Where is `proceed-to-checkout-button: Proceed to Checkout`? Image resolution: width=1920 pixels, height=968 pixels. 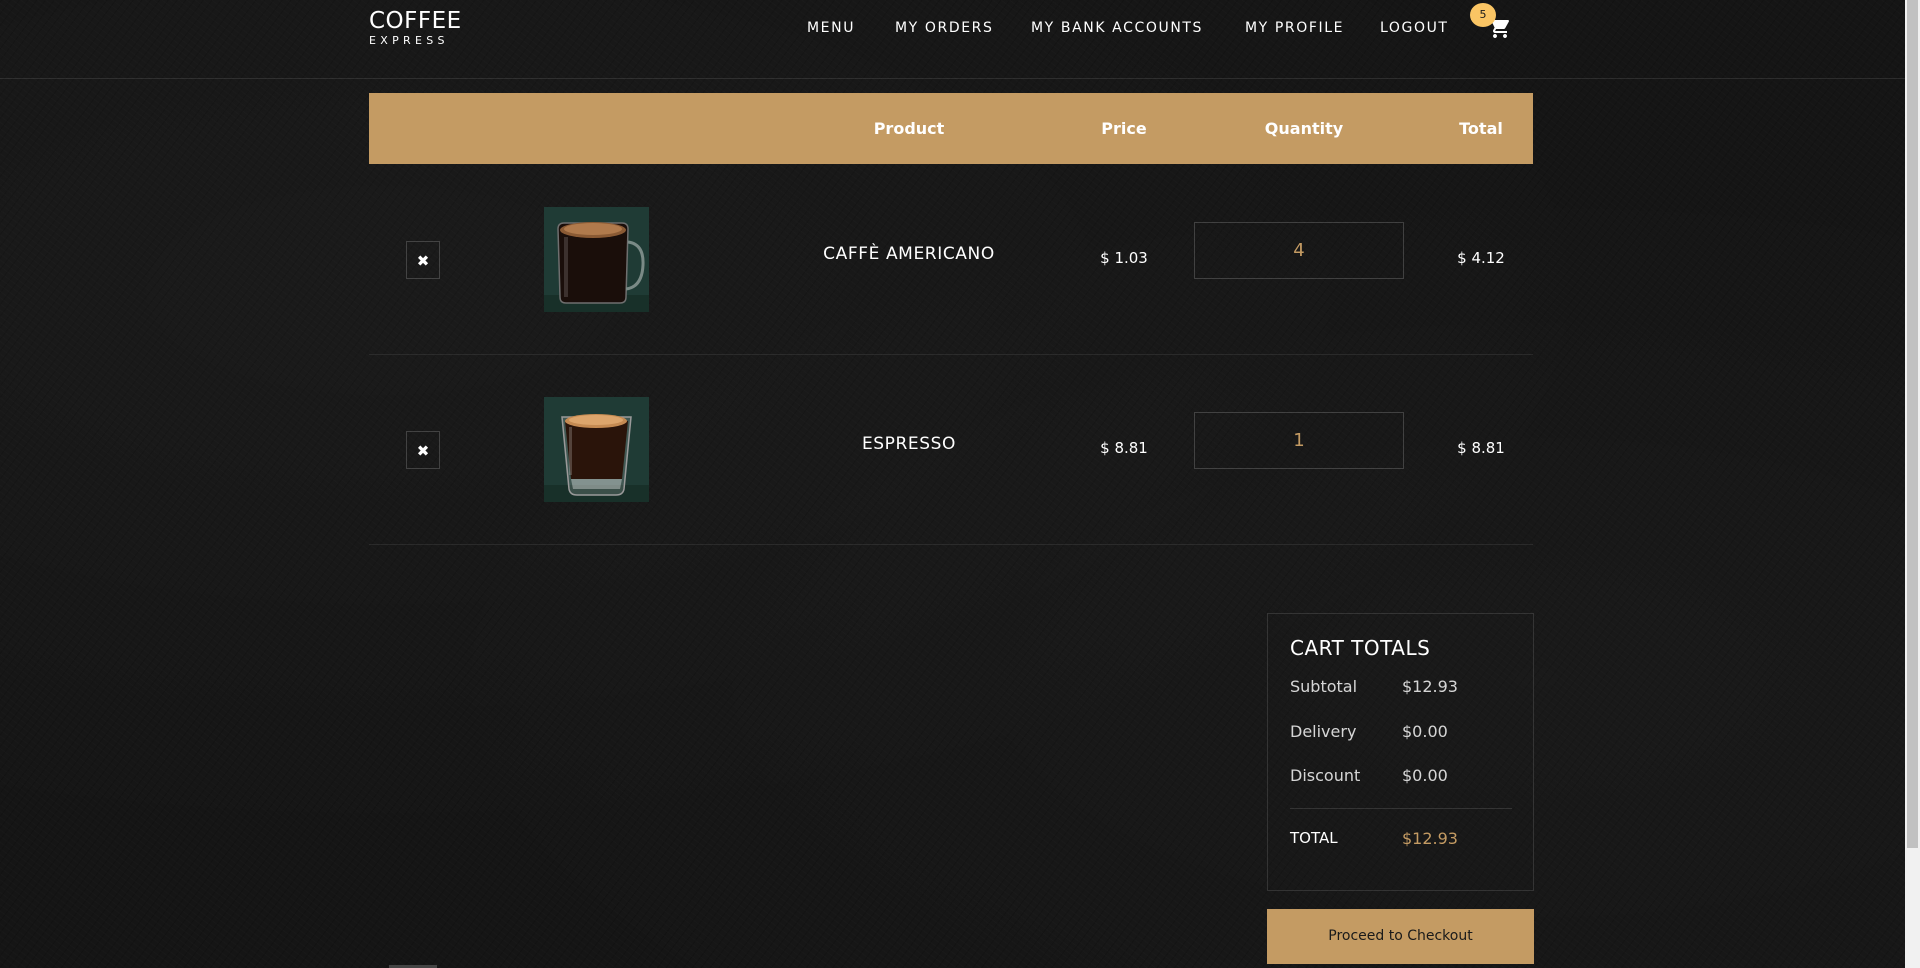
proceed-to-checkout-button: Proceed to Checkout is located at coordinates (1400, 936).